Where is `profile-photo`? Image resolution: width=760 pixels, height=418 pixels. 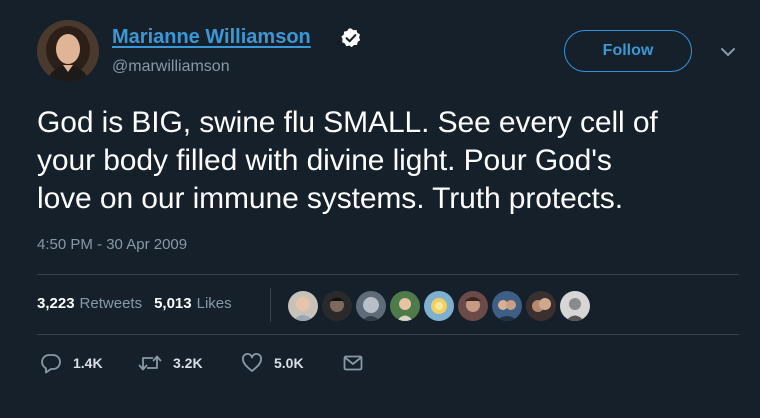 profile-photo is located at coordinates (68, 51).